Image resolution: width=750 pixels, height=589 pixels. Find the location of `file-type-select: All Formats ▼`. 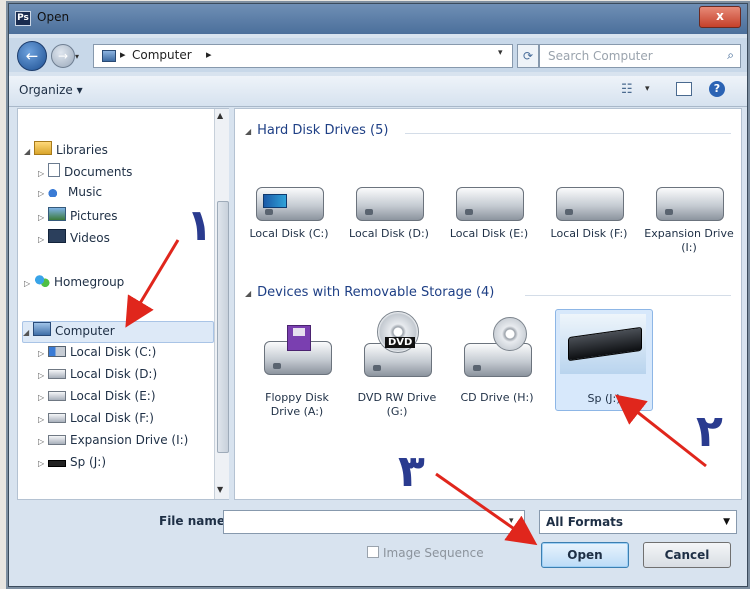

file-type-select: All Formats ▼ is located at coordinates (638, 522).